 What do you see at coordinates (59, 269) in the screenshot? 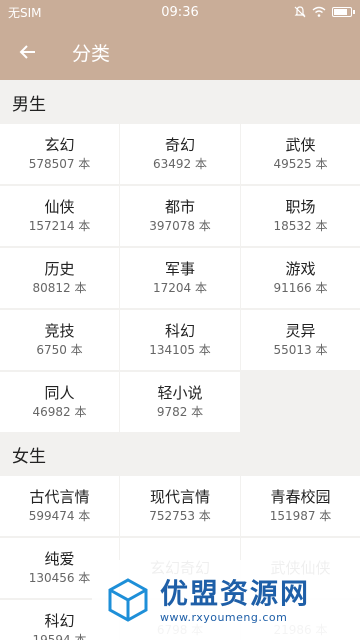
I see `category-name: 历史` at bounding box center [59, 269].